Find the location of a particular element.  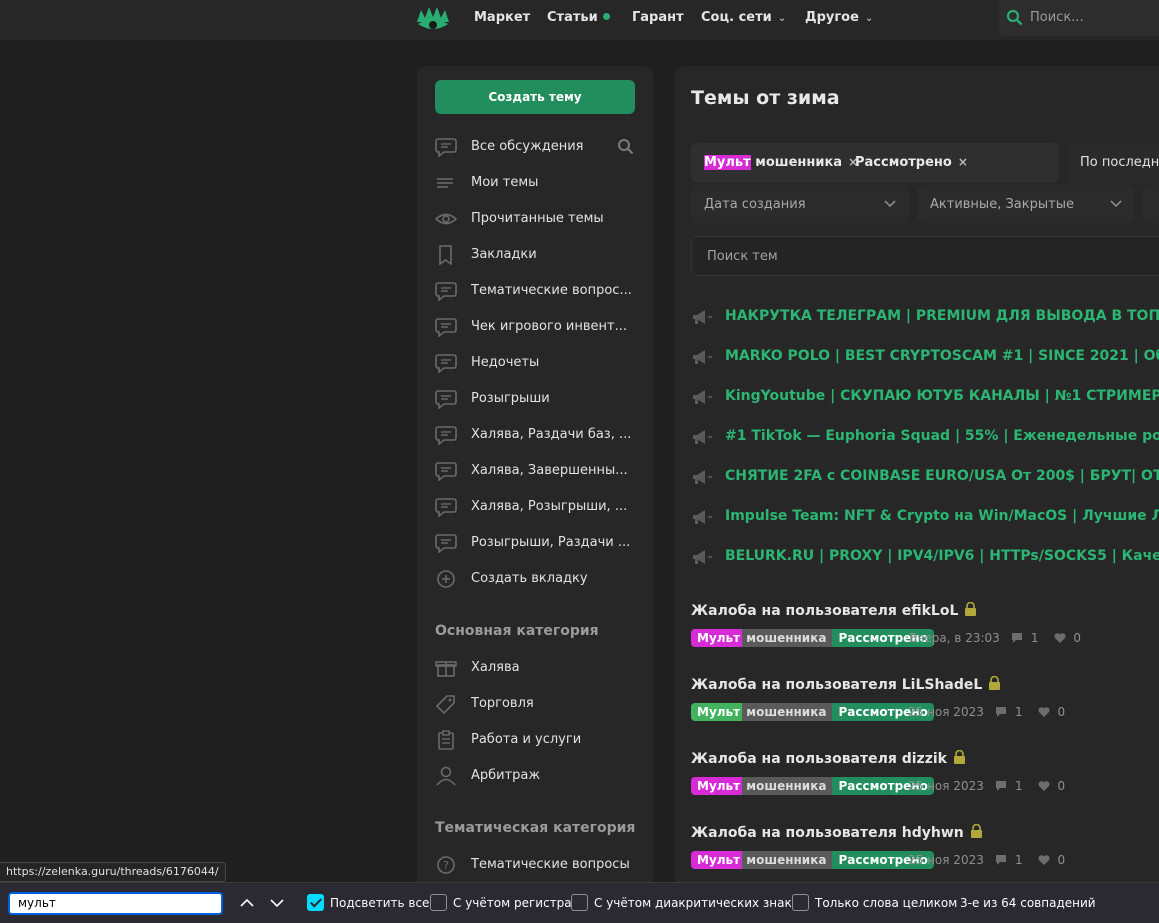

nav-social: Соц. сети ⌄ is located at coordinates (743, 17).